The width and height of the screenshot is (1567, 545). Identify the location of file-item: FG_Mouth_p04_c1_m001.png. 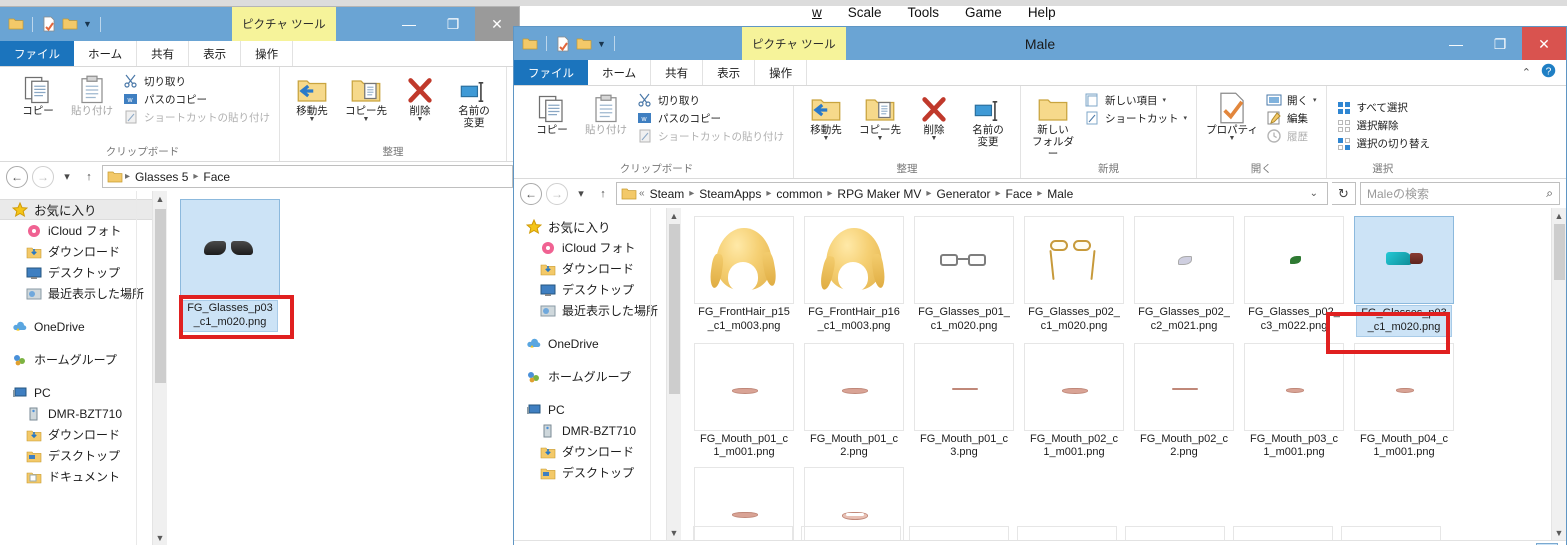
(1404, 402).